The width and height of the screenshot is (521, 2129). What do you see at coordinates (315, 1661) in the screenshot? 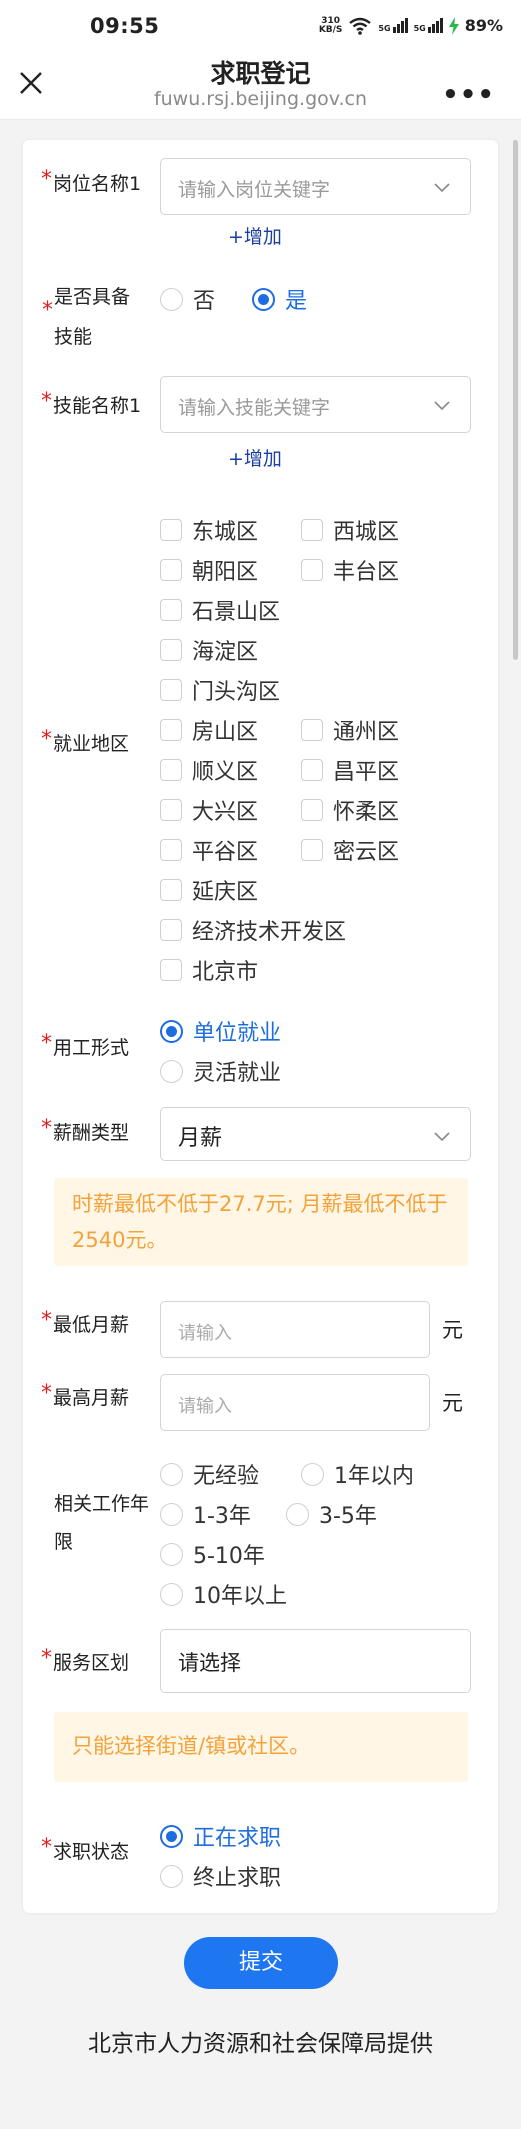
I see `service-area-select: 请选择` at bounding box center [315, 1661].